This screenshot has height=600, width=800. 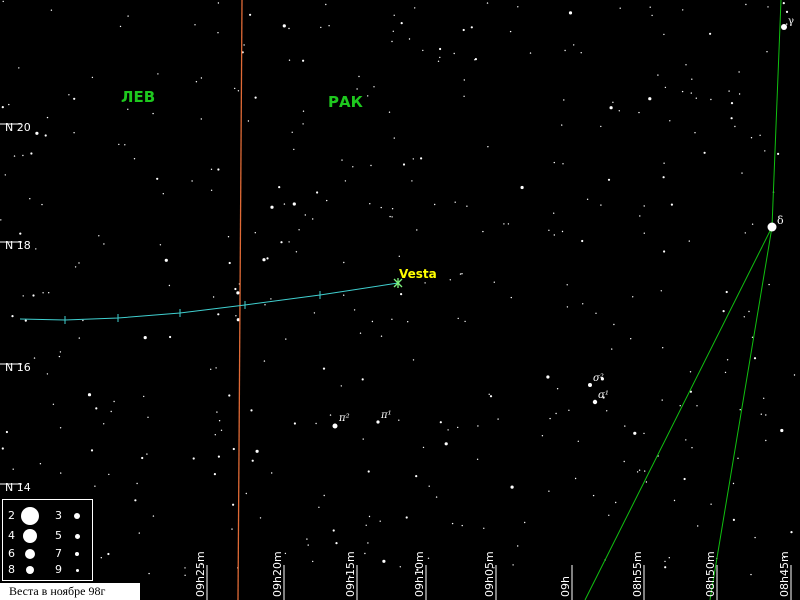 I want to click on legend-magnitude-dot, so click(x=30, y=516).